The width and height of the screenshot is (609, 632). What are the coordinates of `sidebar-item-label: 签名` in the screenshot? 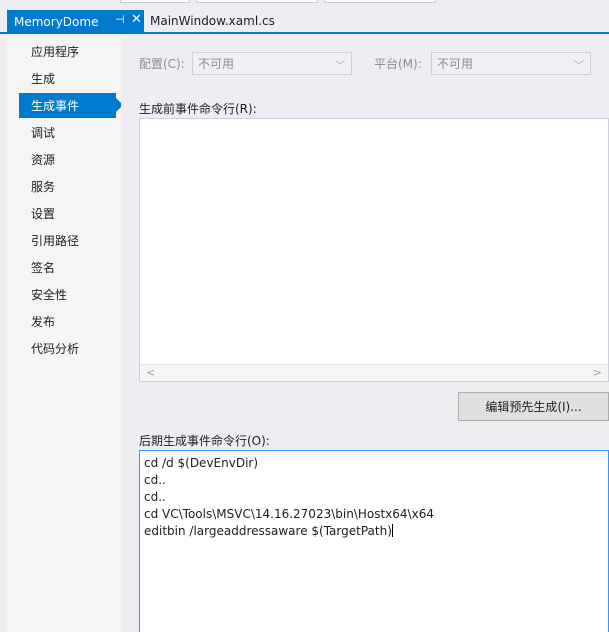 It's located at (43, 268).